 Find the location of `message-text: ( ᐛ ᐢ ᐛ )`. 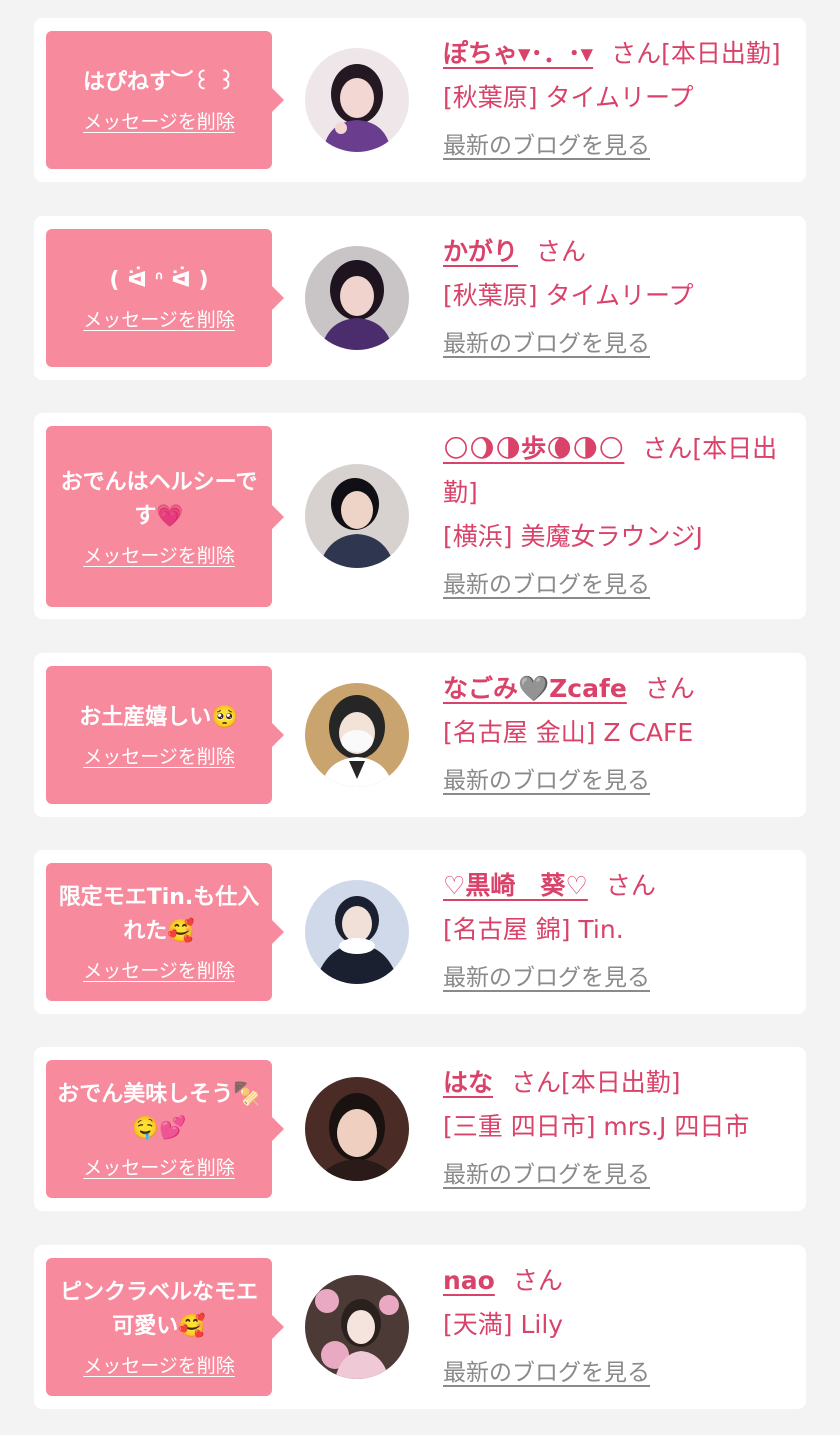

message-text: ( ᐛ ᐢ ᐛ ) is located at coordinates (159, 280).